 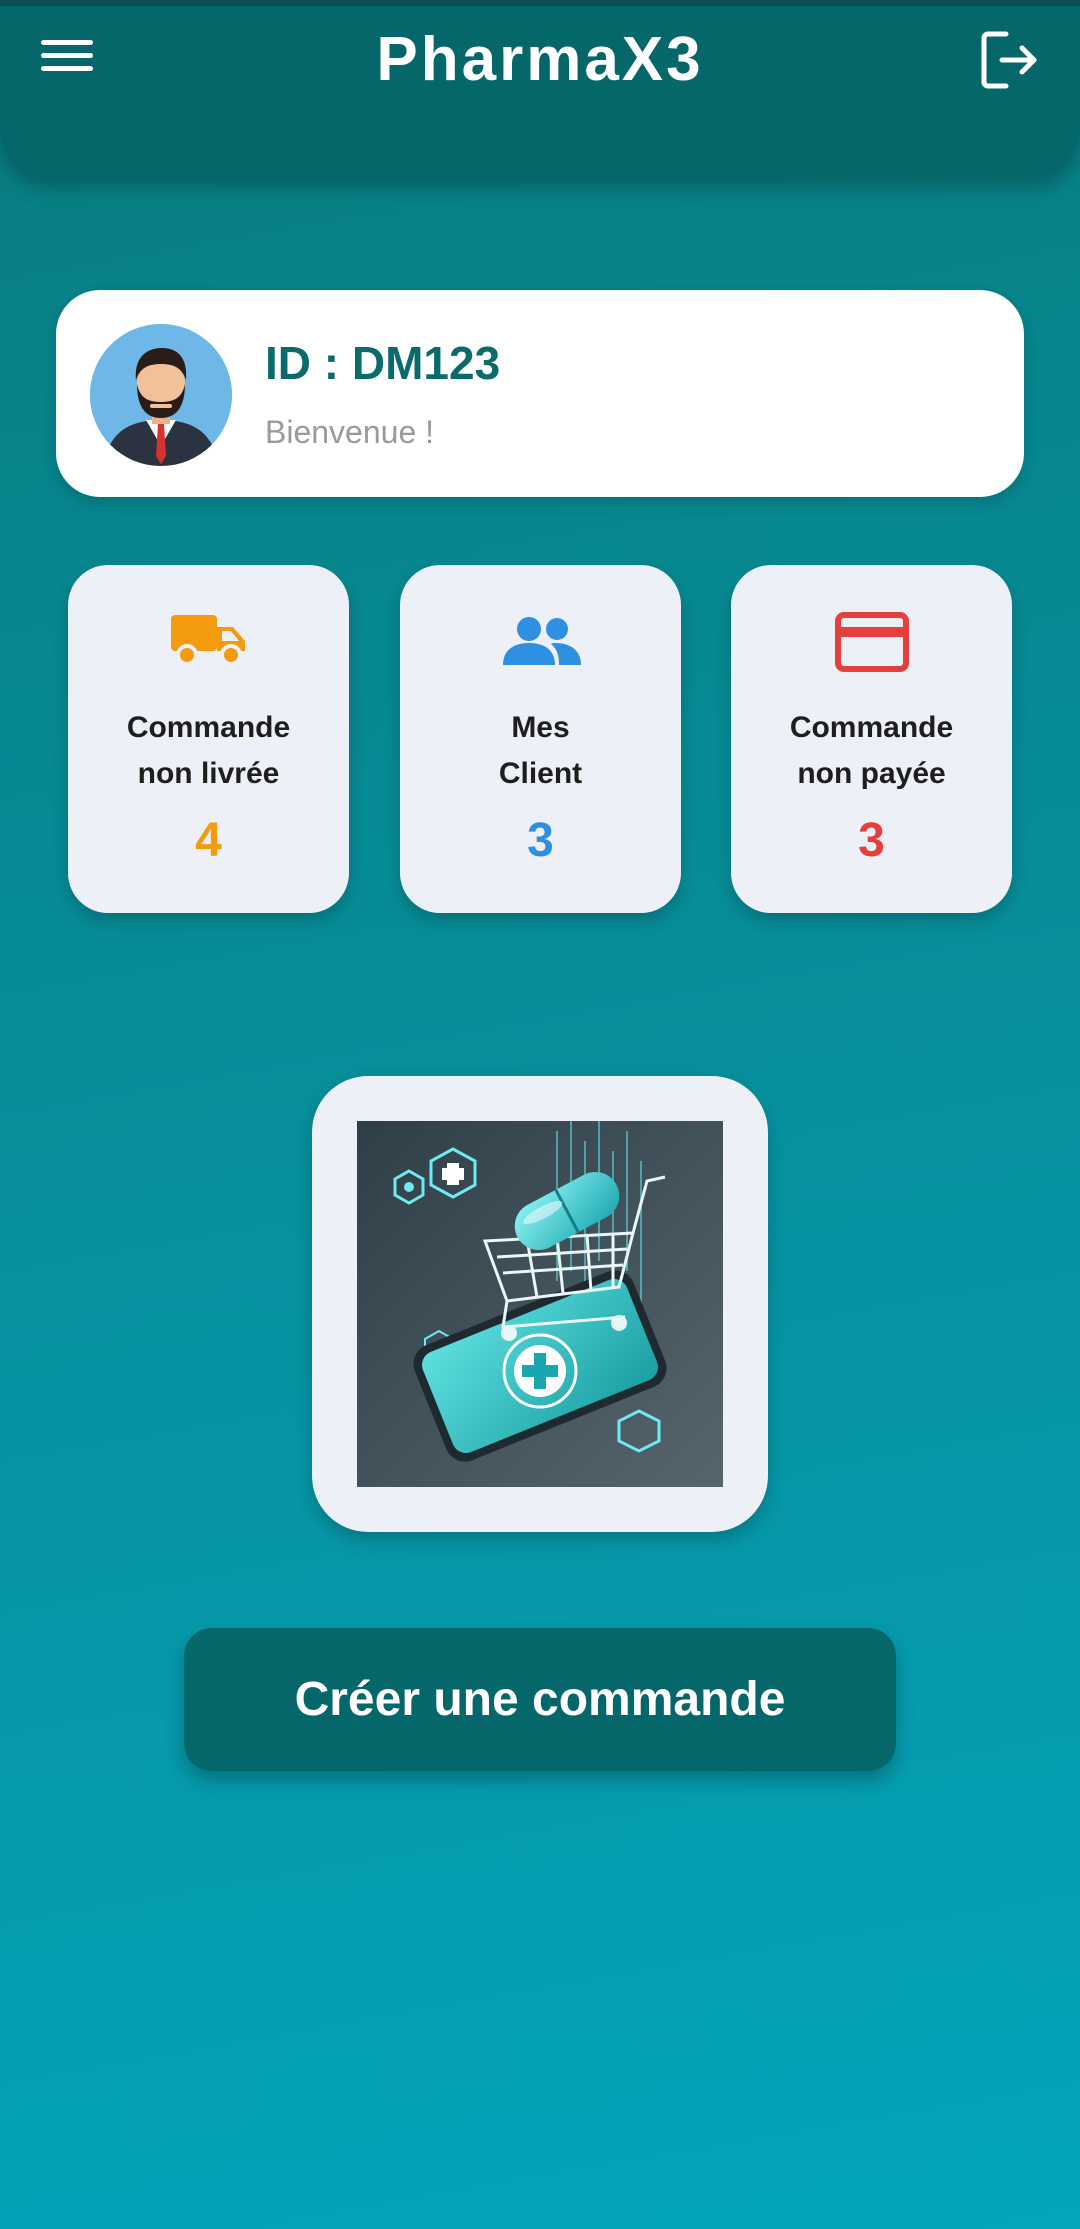 I want to click on truck-icon, so click(x=207, y=640).